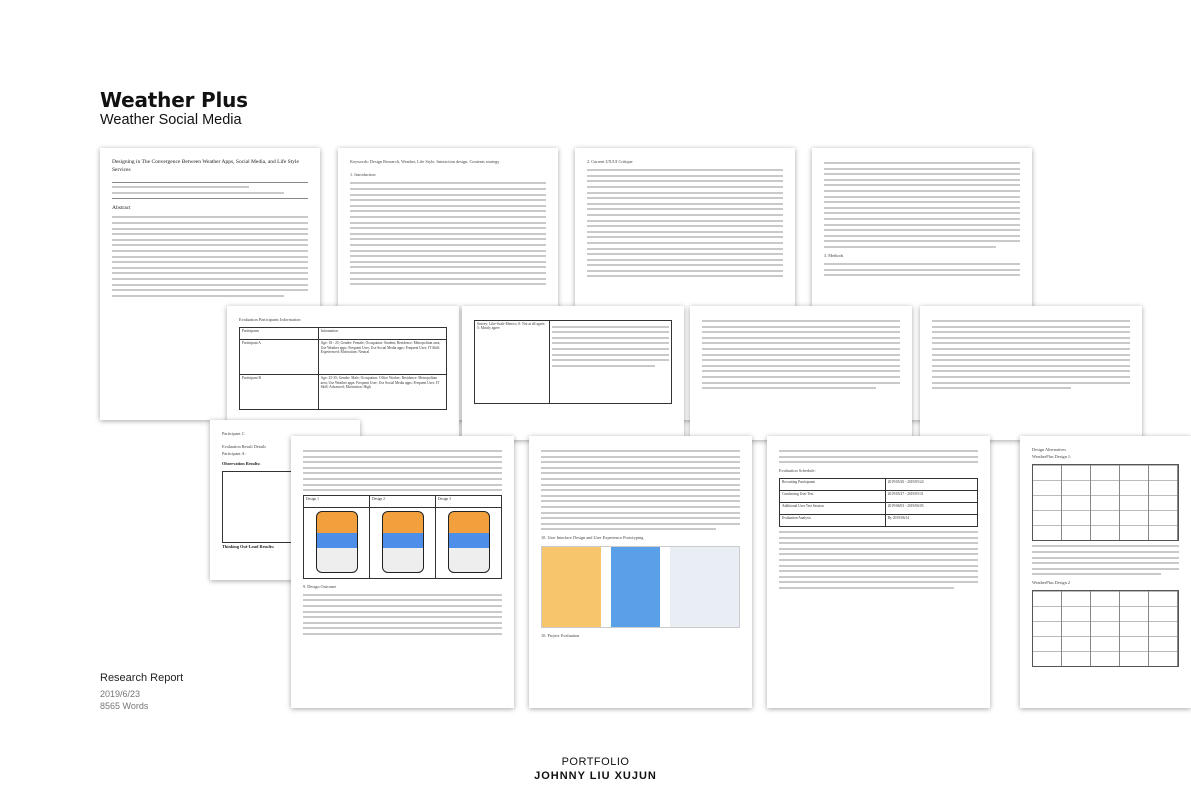  Describe the element at coordinates (320, 586) in the screenshot. I see `design-outcome-heading: 9. Design Outcome` at that location.